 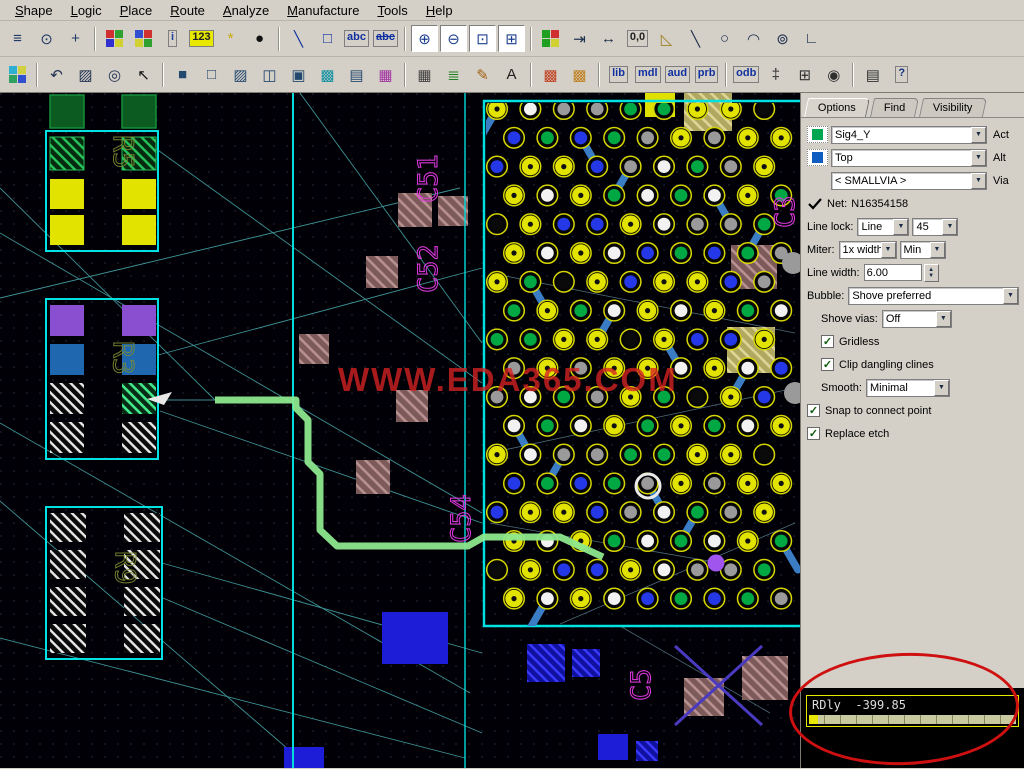 What do you see at coordinates (883, 226) in the screenshot?
I see `line-lock-select: Line ▼` at bounding box center [883, 226].